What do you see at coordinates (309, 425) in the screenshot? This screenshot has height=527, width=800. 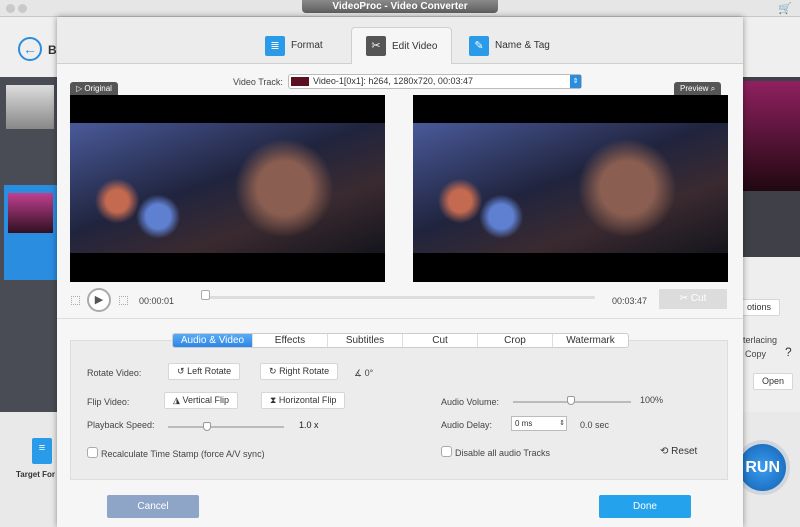 I see `playback-speed-value: 1.0 x` at bounding box center [309, 425].